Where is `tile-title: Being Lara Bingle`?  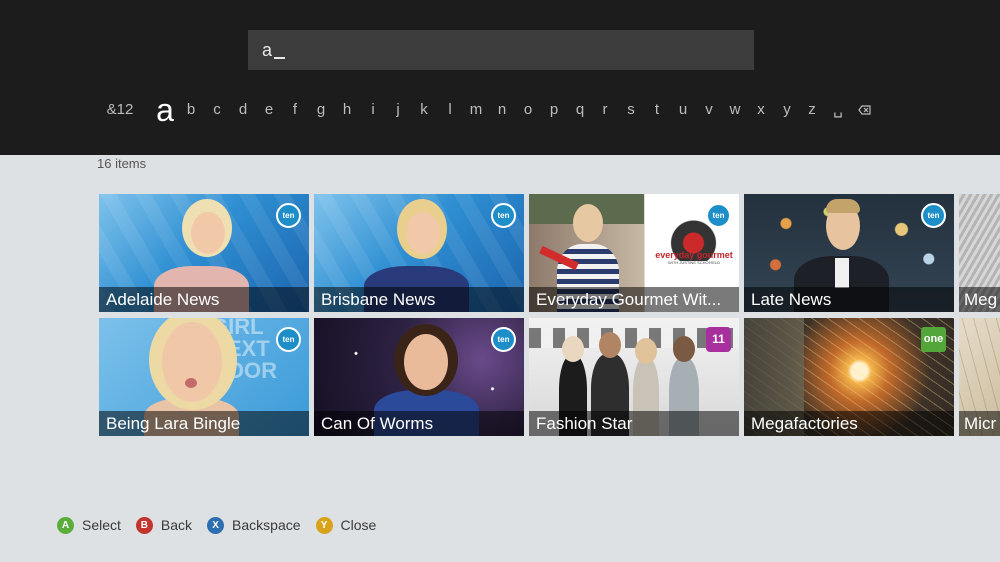 tile-title: Being Lara Bingle is located at coordinates (204, 423).